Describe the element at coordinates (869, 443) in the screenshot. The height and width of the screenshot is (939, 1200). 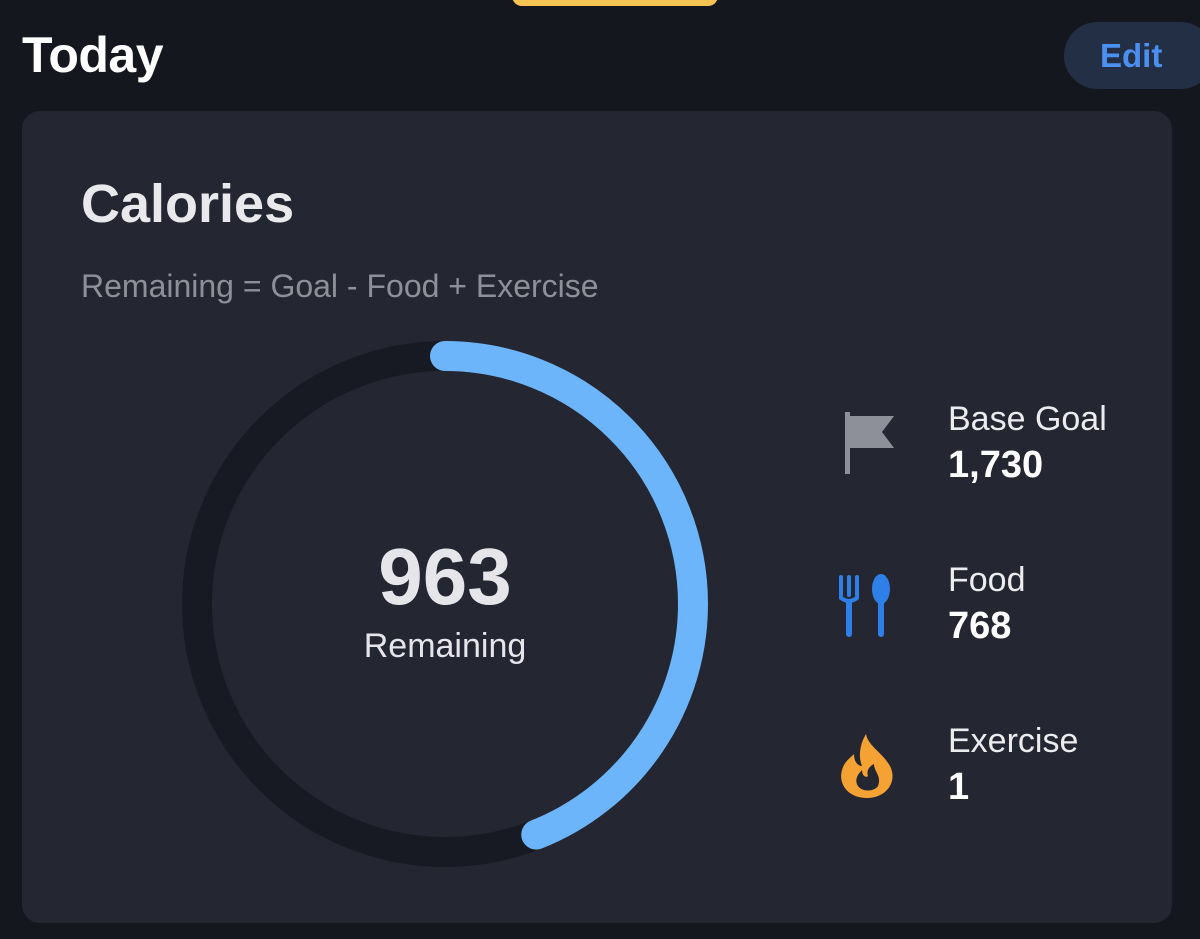
I see `flag-icon` at that location.